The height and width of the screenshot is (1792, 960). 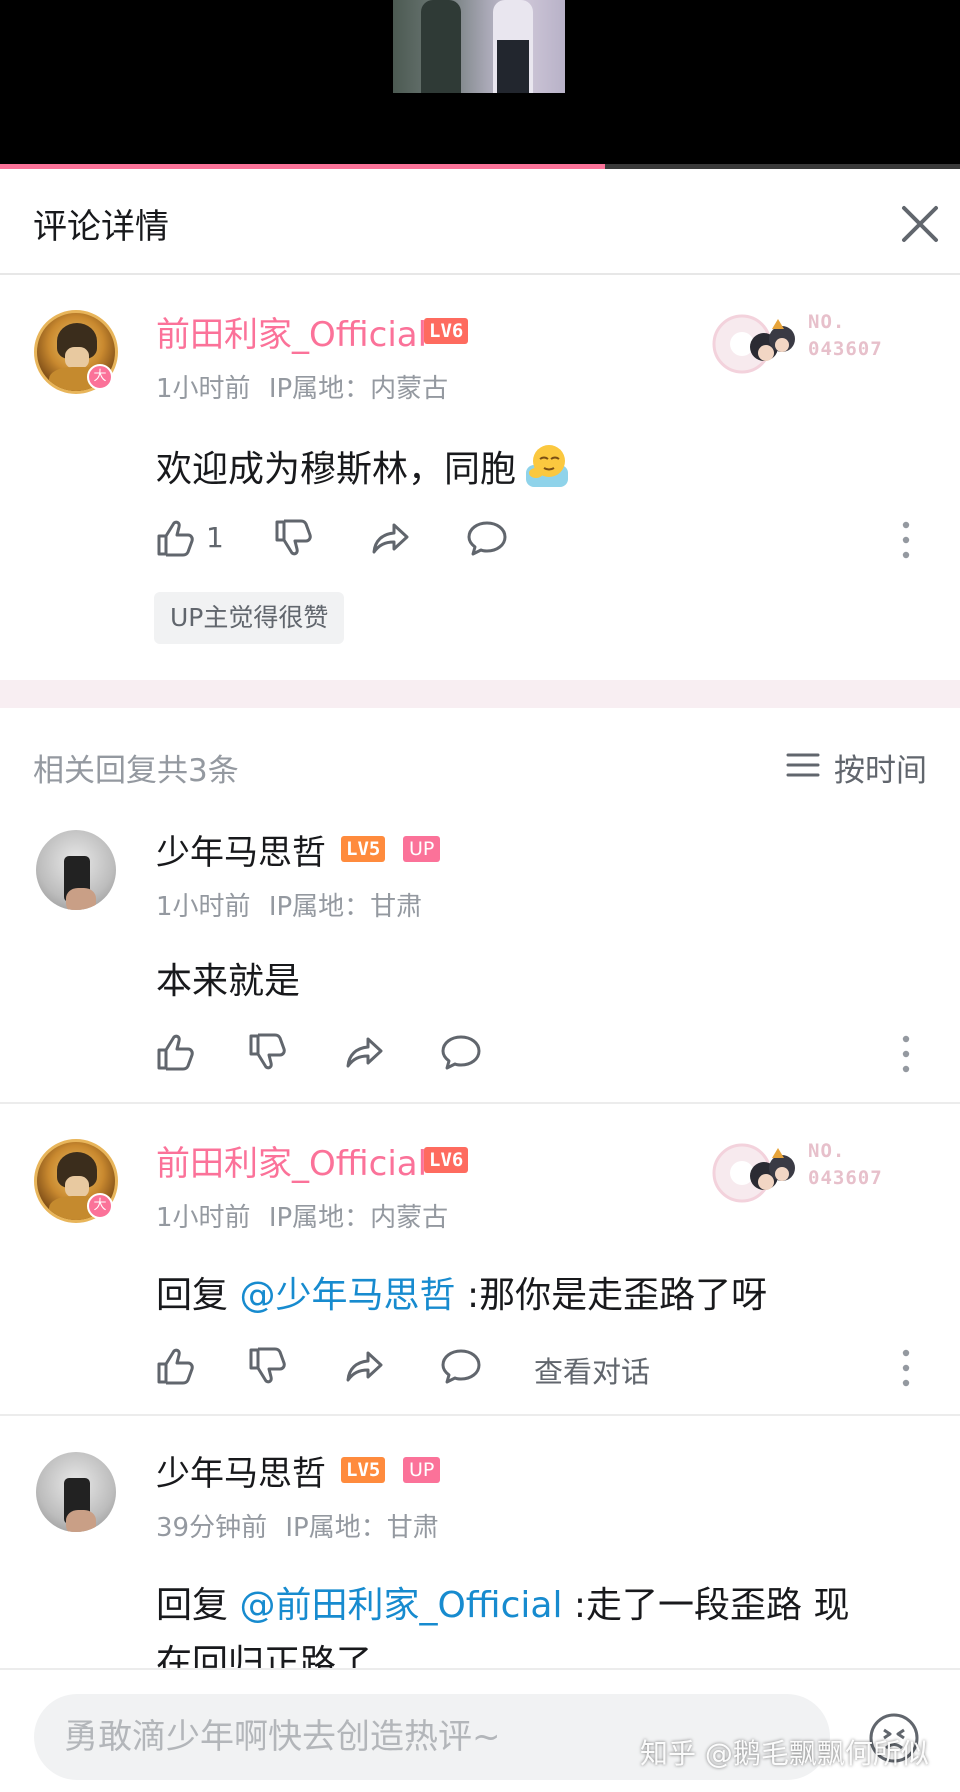 What do you see at coordinates (461, 1292) in the screenshot?
I see `comment-text: 回复 @少年马思哲 :那你是走歪路了呀` at bounding box center [461, 1292].